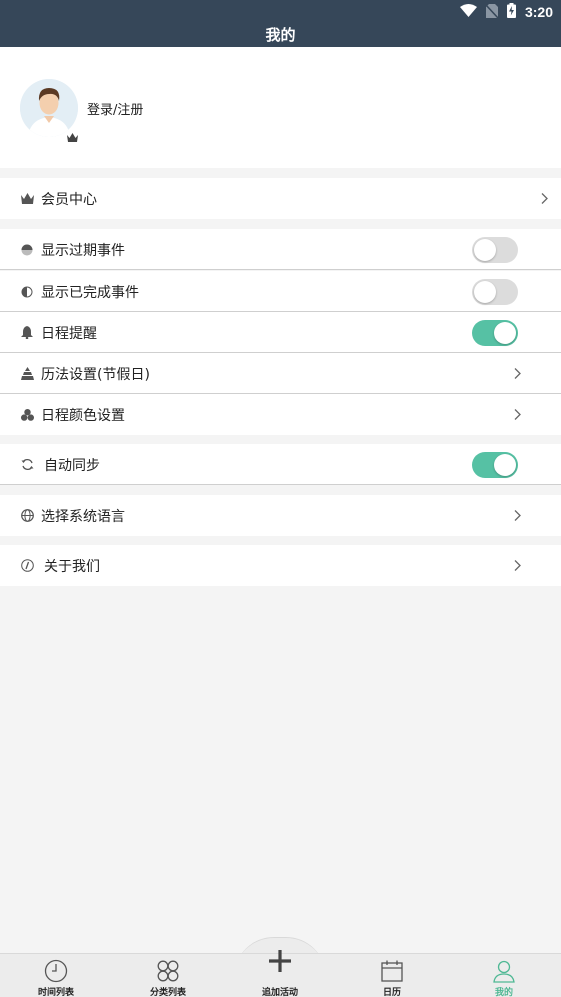 This screenshot has width=561, height=997. Describe the element at coordinates (27, 333) in the screenshot. I see `bell-icon` at that location.